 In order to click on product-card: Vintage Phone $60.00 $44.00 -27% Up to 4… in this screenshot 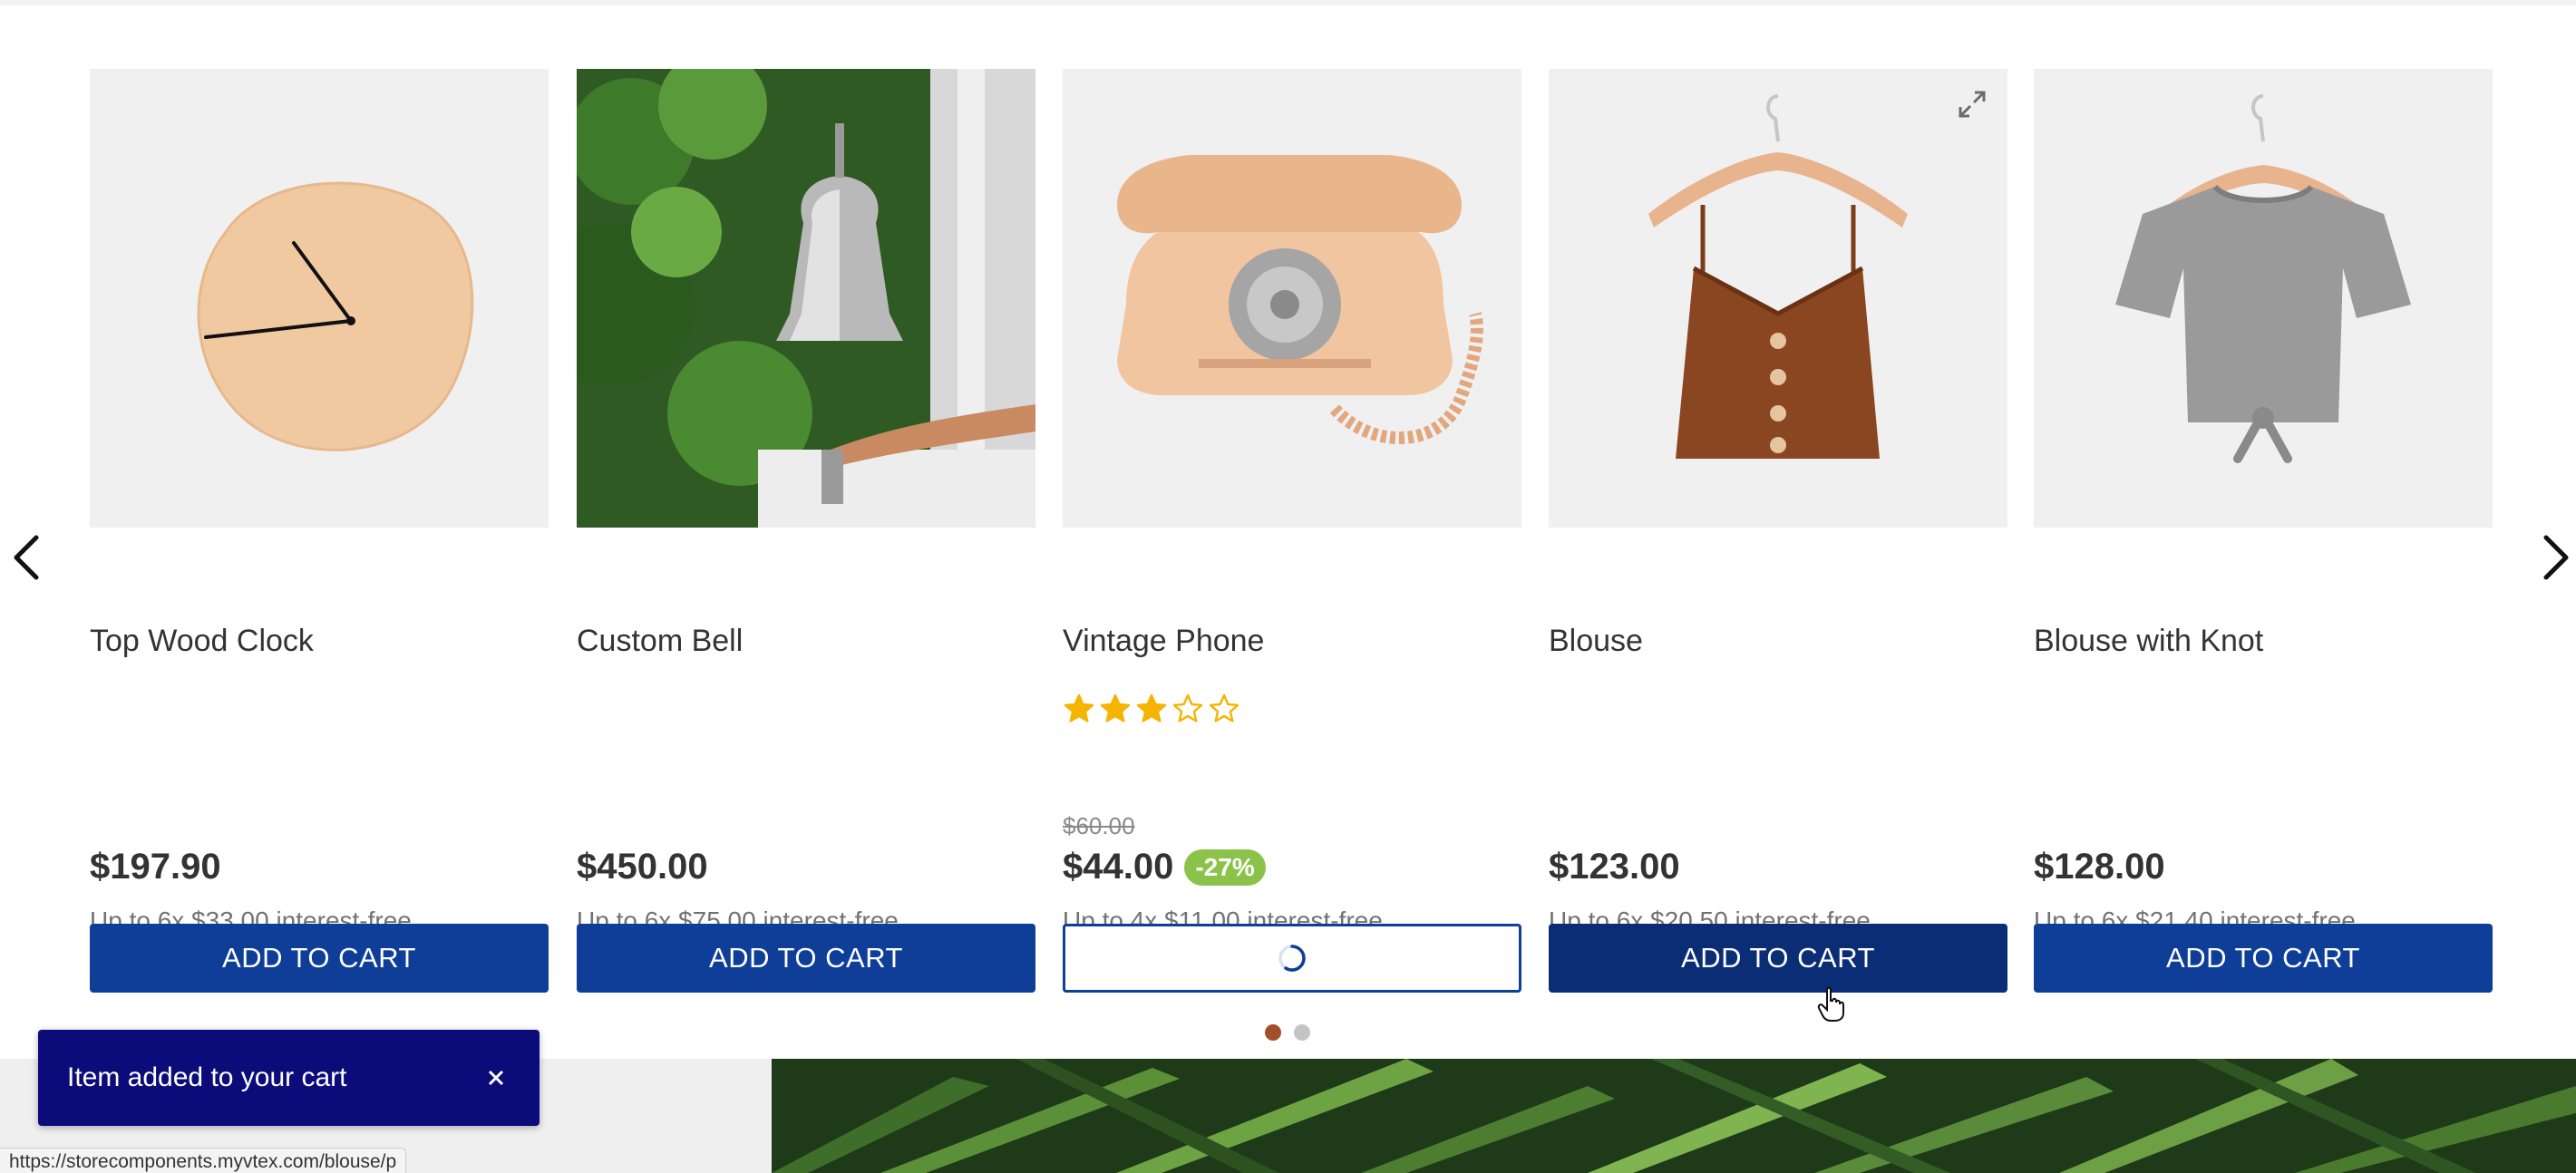, I will do `click(1292, 531)`.